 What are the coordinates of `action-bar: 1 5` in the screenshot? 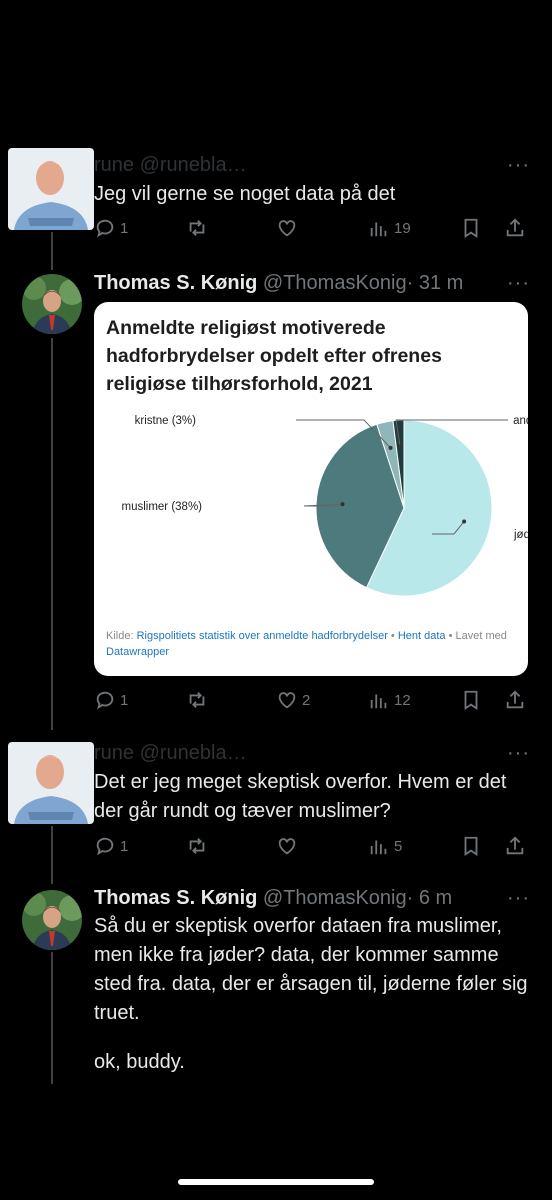 It's located at (313, 846).